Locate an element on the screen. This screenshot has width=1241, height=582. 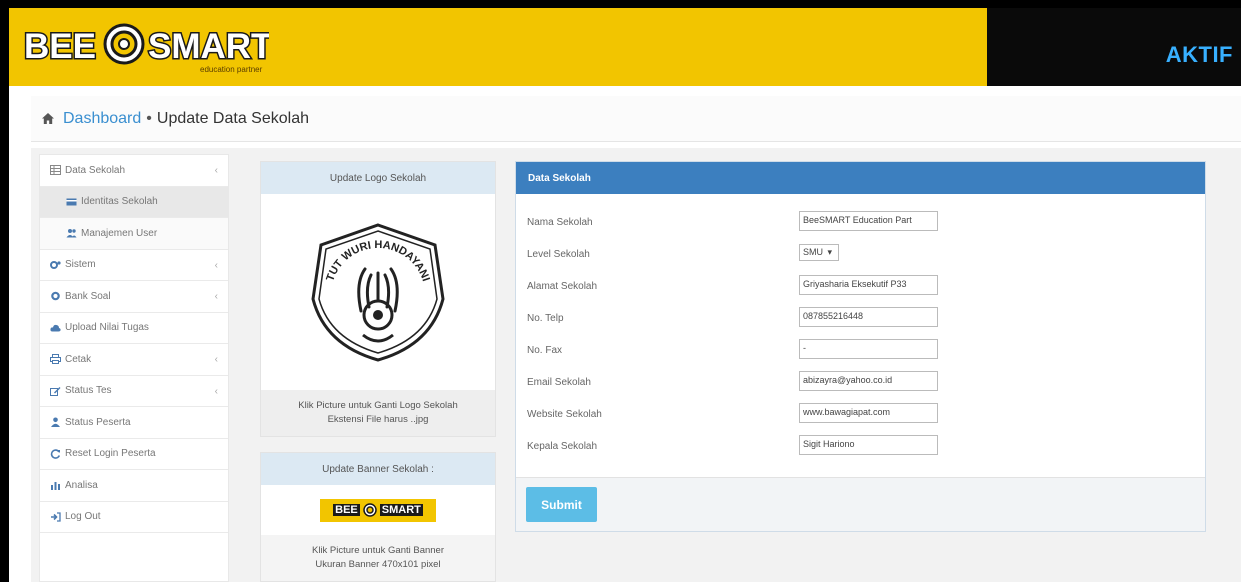
form-row-nama-sekolah: Nama Sekolah BeeSMART Education Part is located at coordinates (860, 223).